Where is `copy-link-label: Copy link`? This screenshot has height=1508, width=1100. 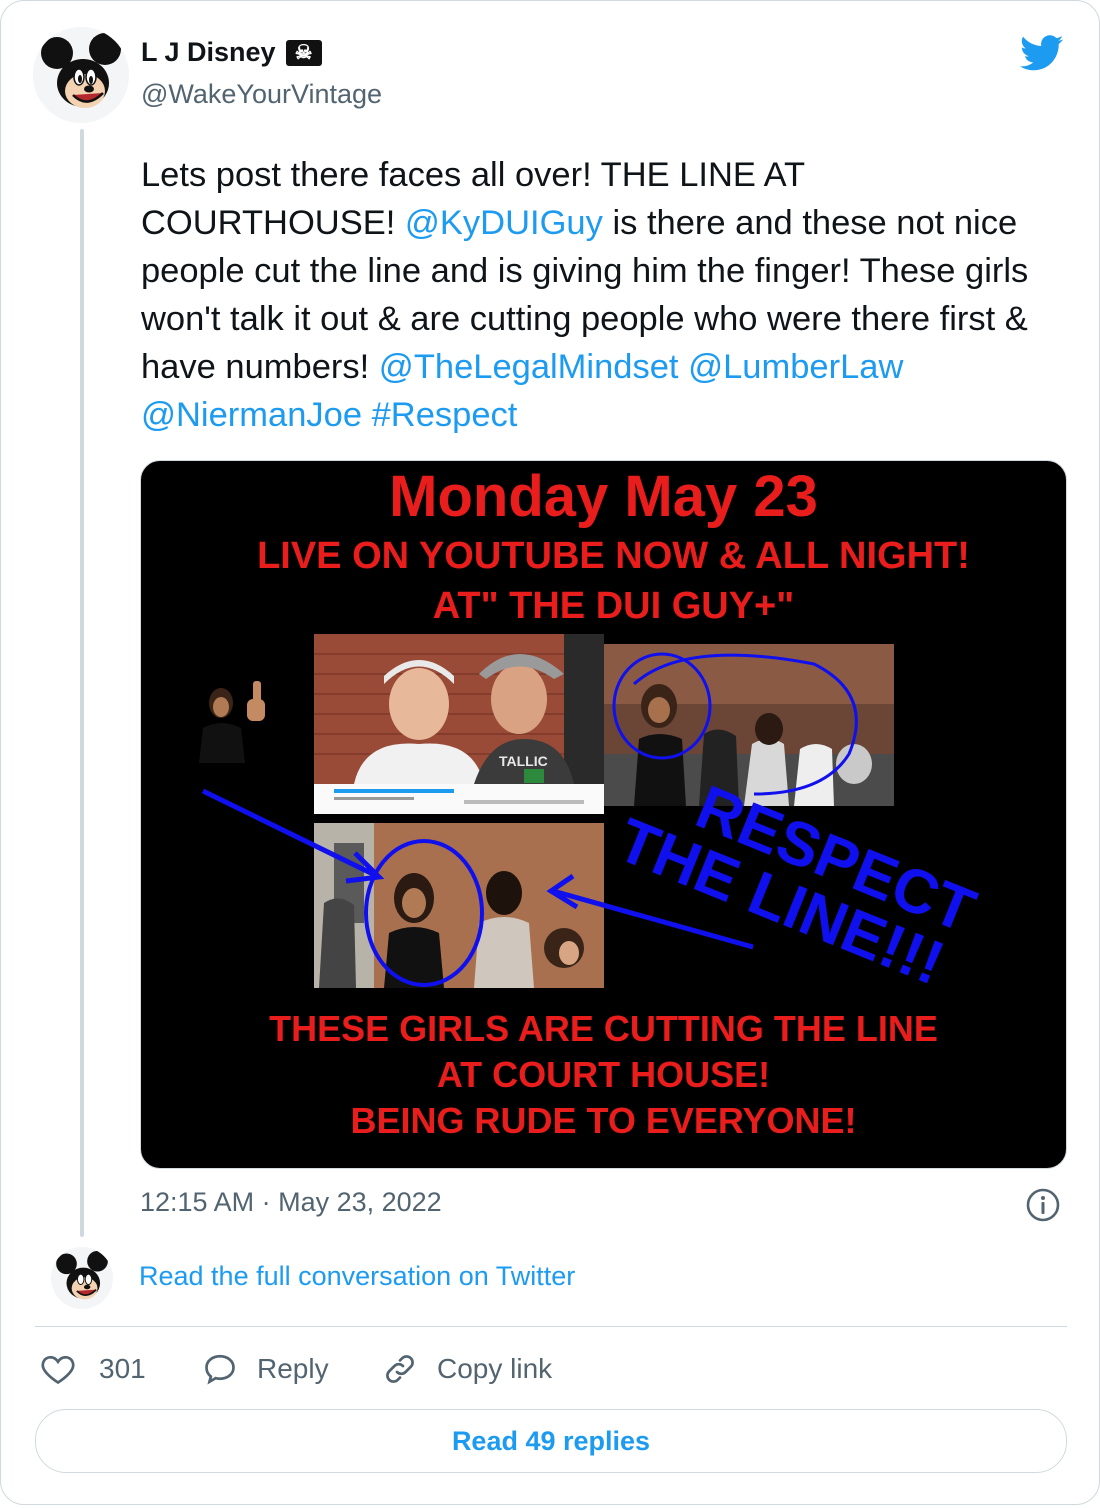
copy-link-label: Copy link is located at coordinates (495, 1368).